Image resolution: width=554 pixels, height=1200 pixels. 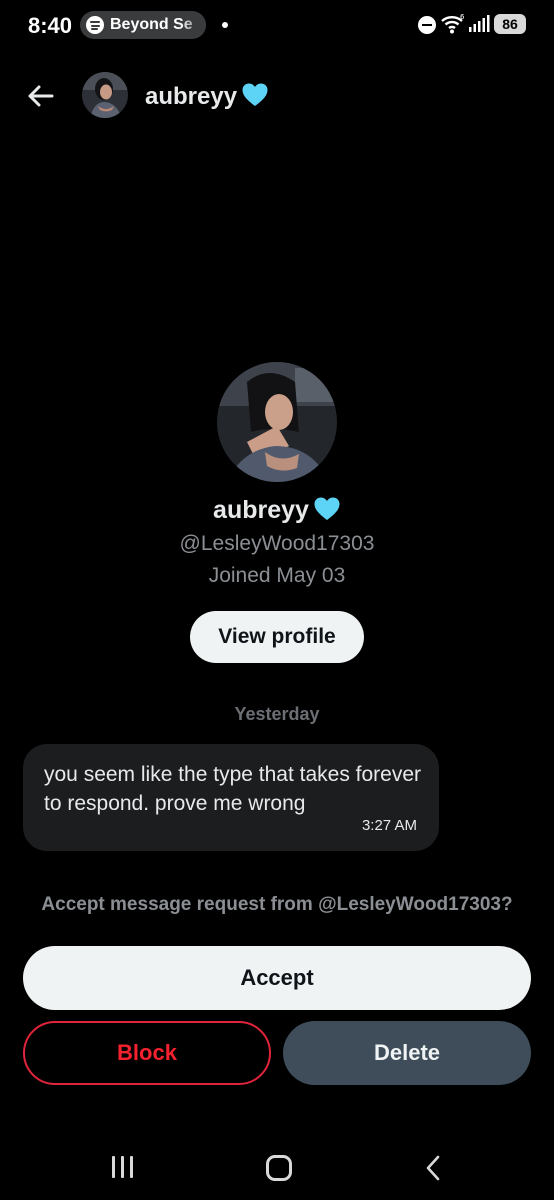 I want to click on avatar, so click(x=105, y=95).